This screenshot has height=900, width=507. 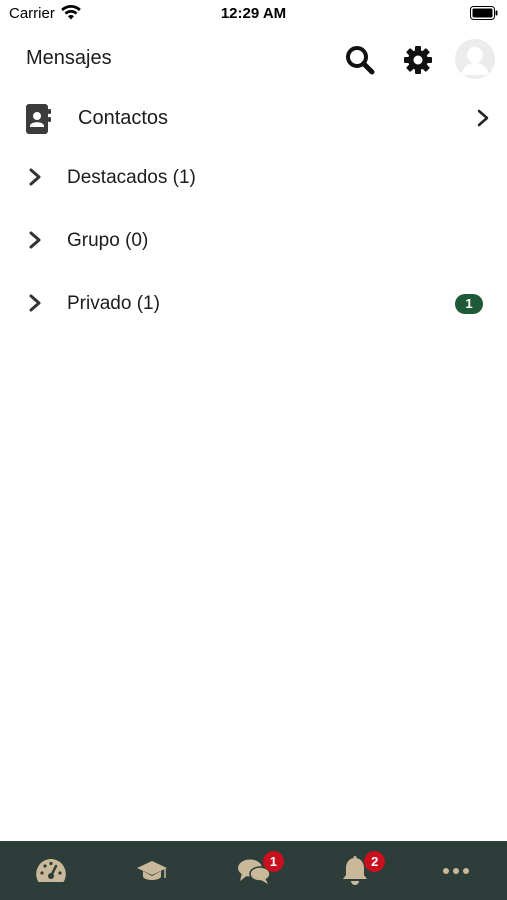 I want to click on group-label: Destacados (1), so click(x=131, y=177).